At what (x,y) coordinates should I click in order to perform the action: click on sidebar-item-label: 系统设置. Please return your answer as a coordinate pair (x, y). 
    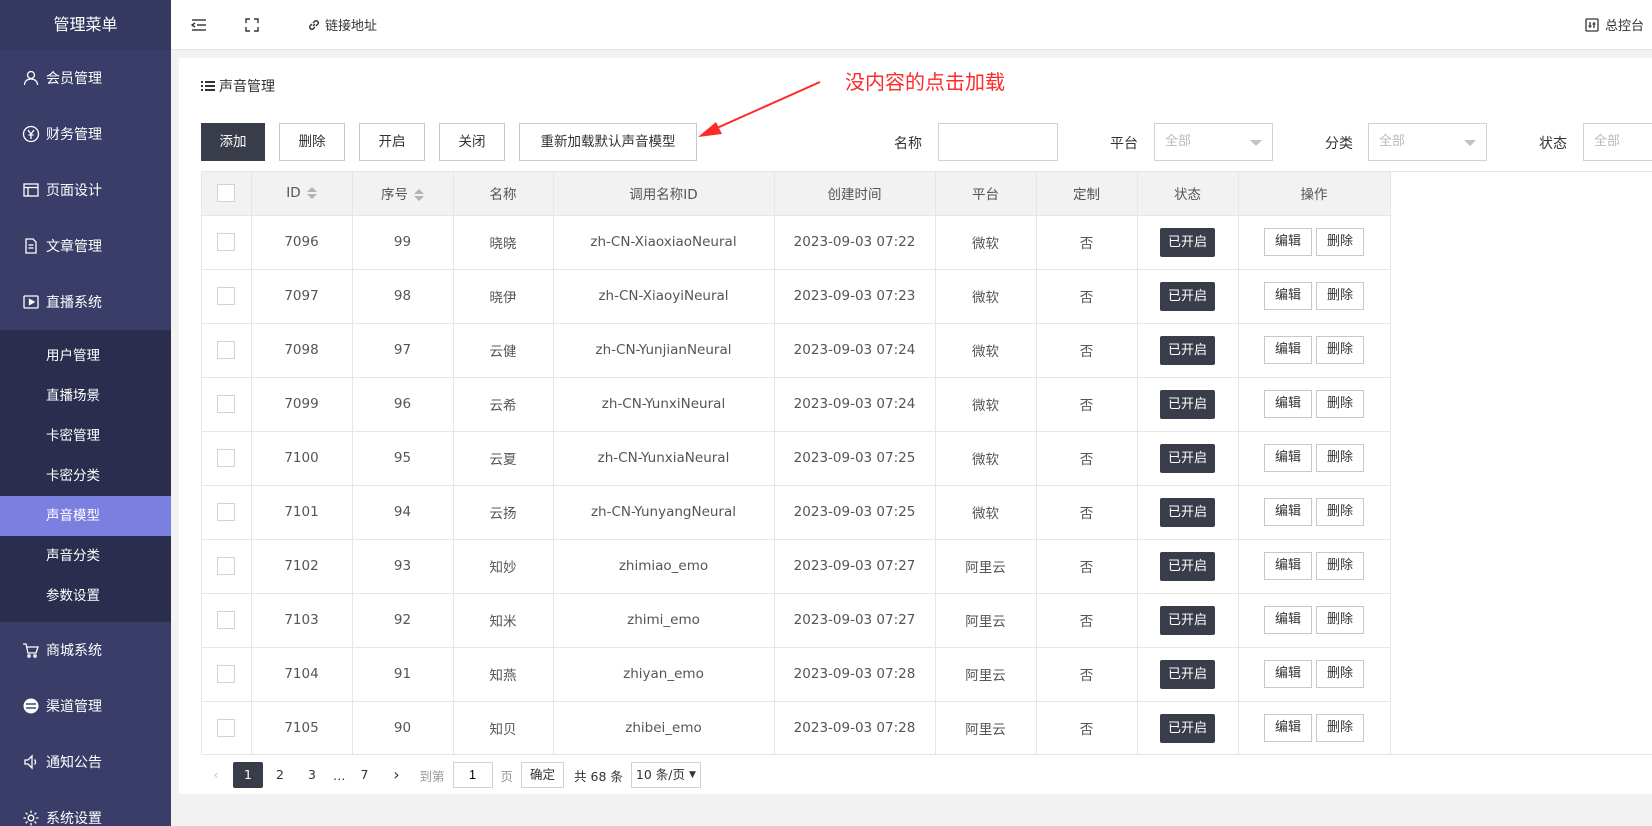
    Looking at the image, I should click on (74, 818).